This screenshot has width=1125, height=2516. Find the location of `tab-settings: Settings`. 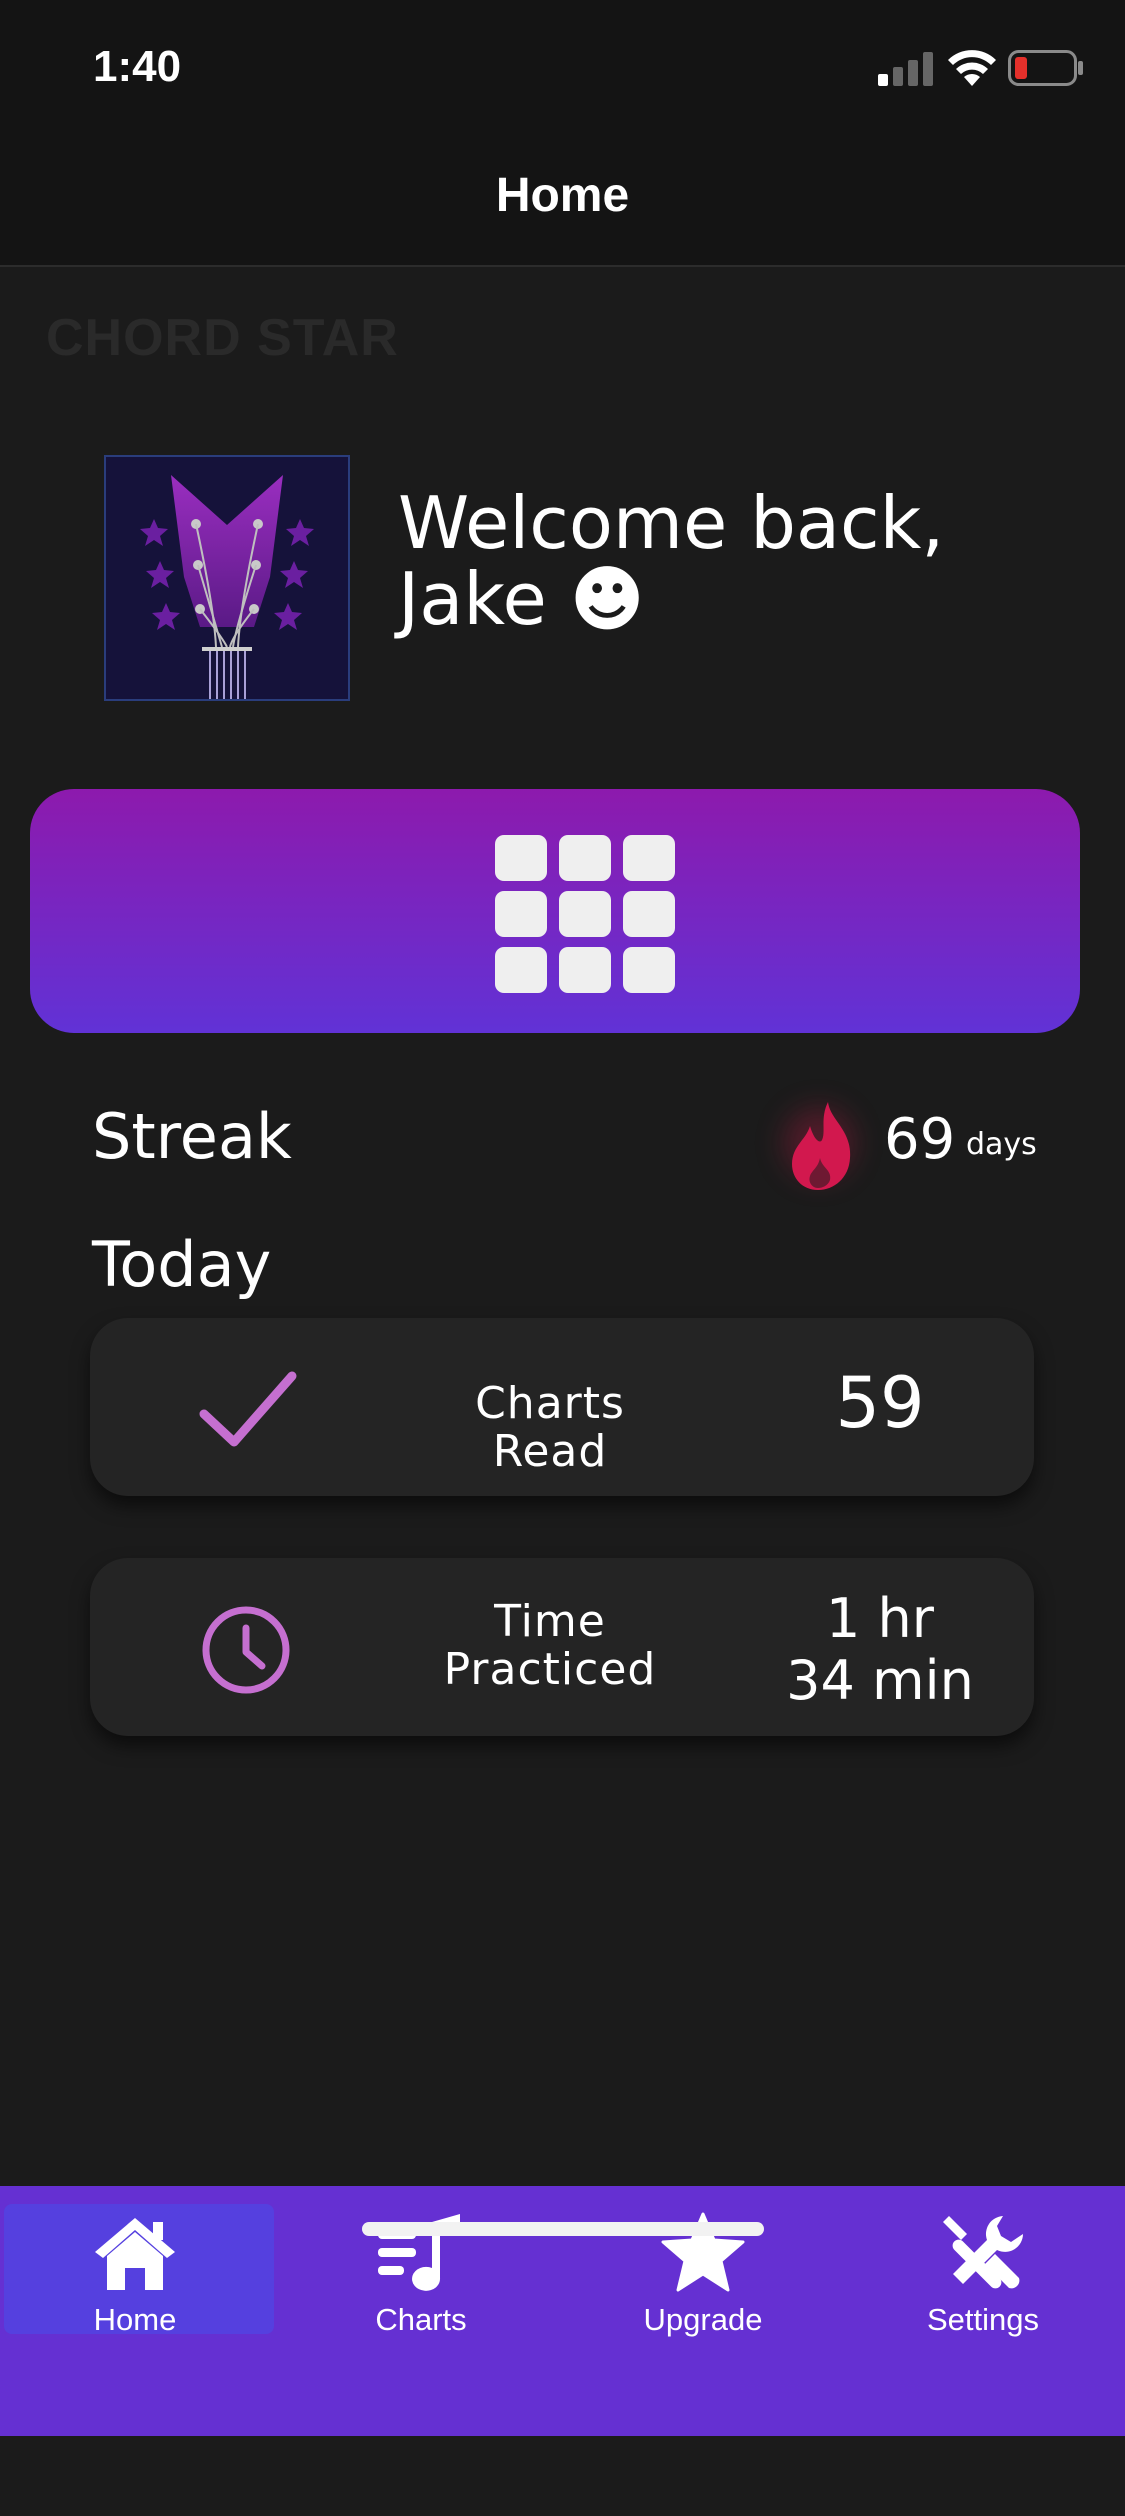

tab-settings: Settings is located at coordinates (983, 2356).